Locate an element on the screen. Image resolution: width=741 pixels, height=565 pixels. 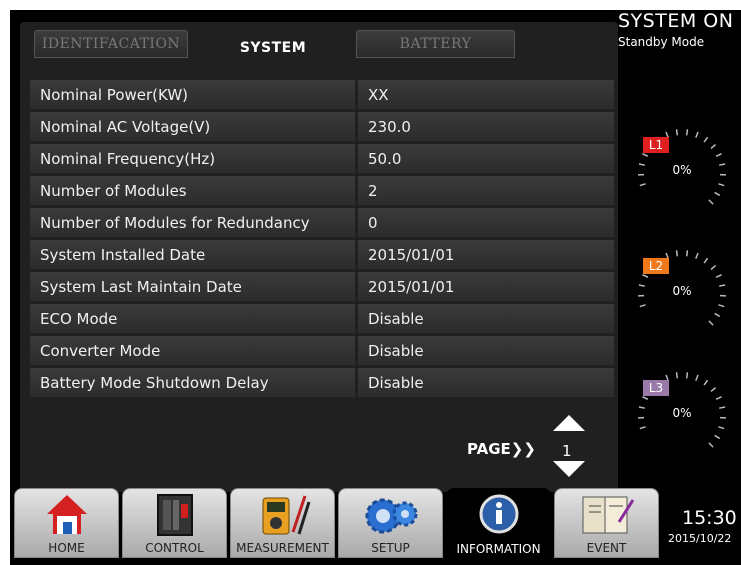
nav-setup-button: SETUP is located at coordinates (390, 523).